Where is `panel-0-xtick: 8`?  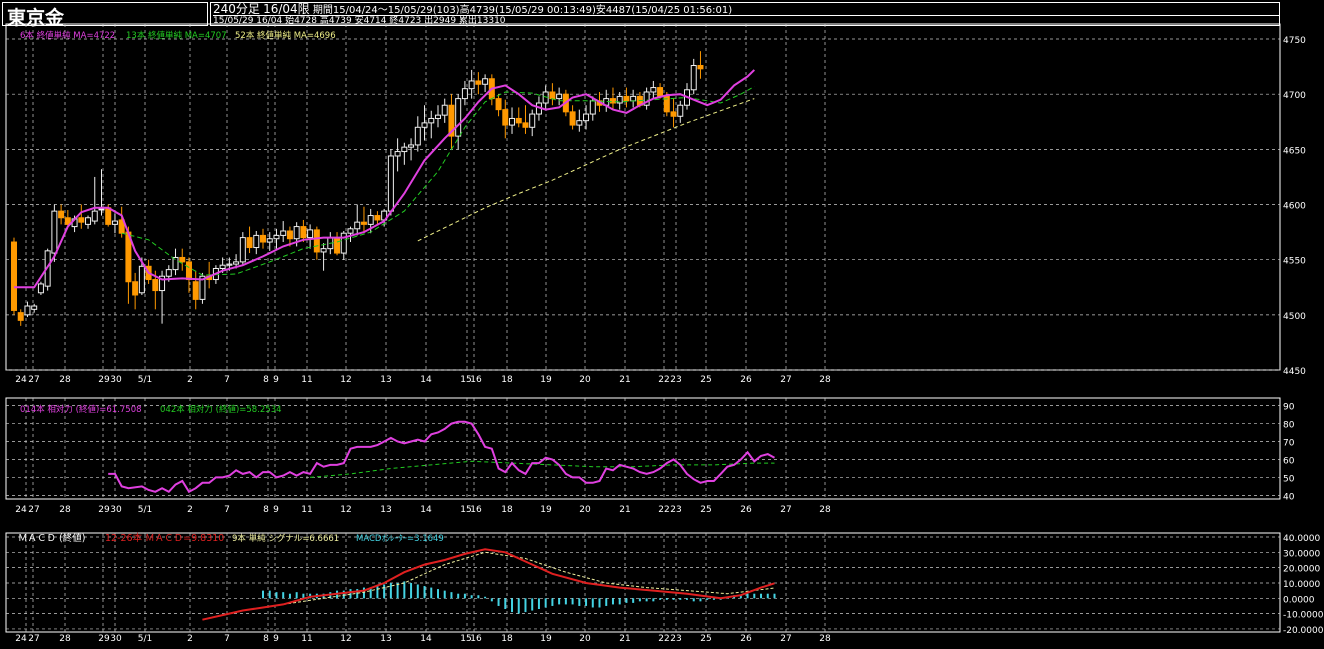
panel-0-xtick: 8 is located at coordinates (266, 380).